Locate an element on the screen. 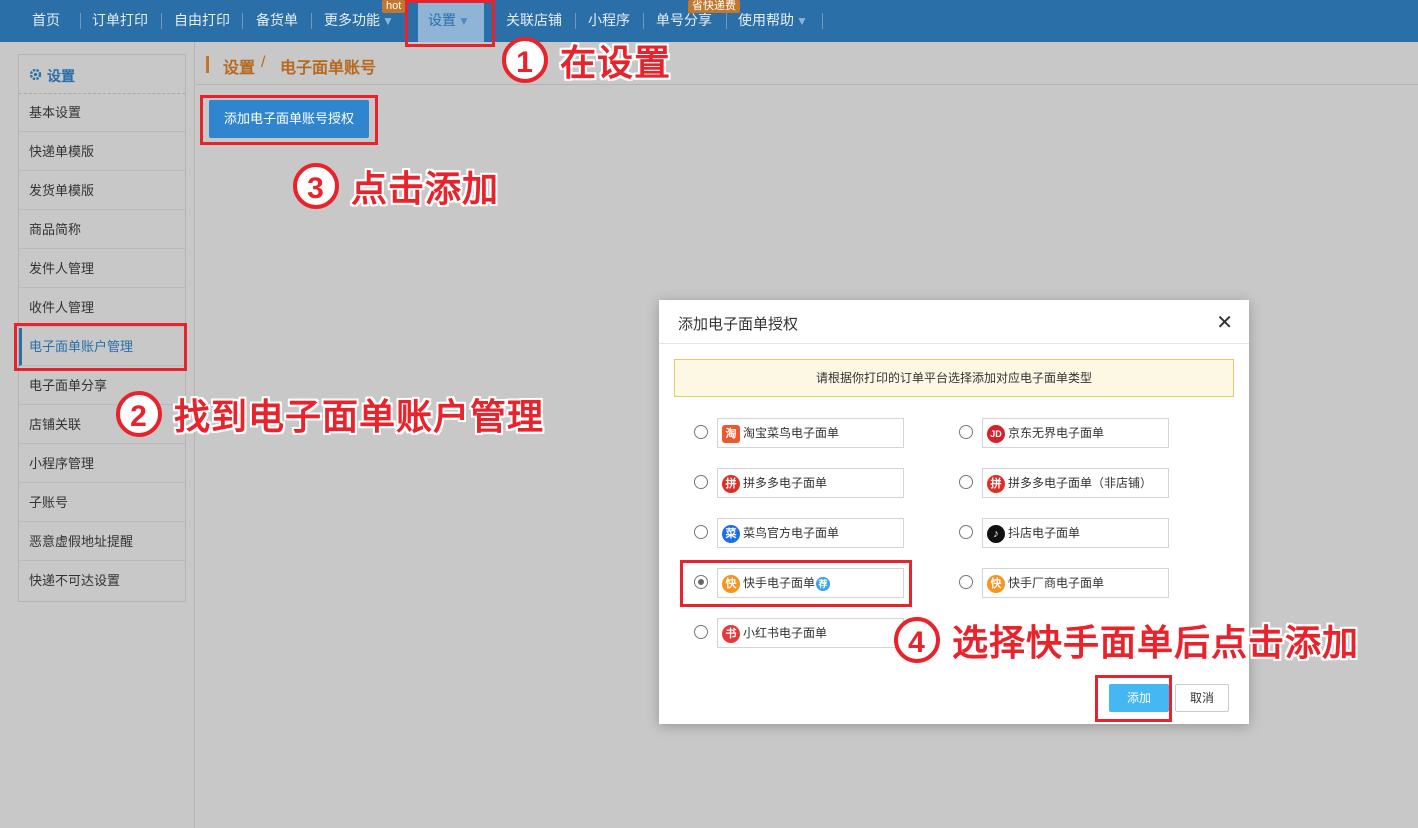 Image resolution: width=1418 pixels, height=828 pixels. nav-help-label: 使用帮助 is located at coordinates (766, 20).